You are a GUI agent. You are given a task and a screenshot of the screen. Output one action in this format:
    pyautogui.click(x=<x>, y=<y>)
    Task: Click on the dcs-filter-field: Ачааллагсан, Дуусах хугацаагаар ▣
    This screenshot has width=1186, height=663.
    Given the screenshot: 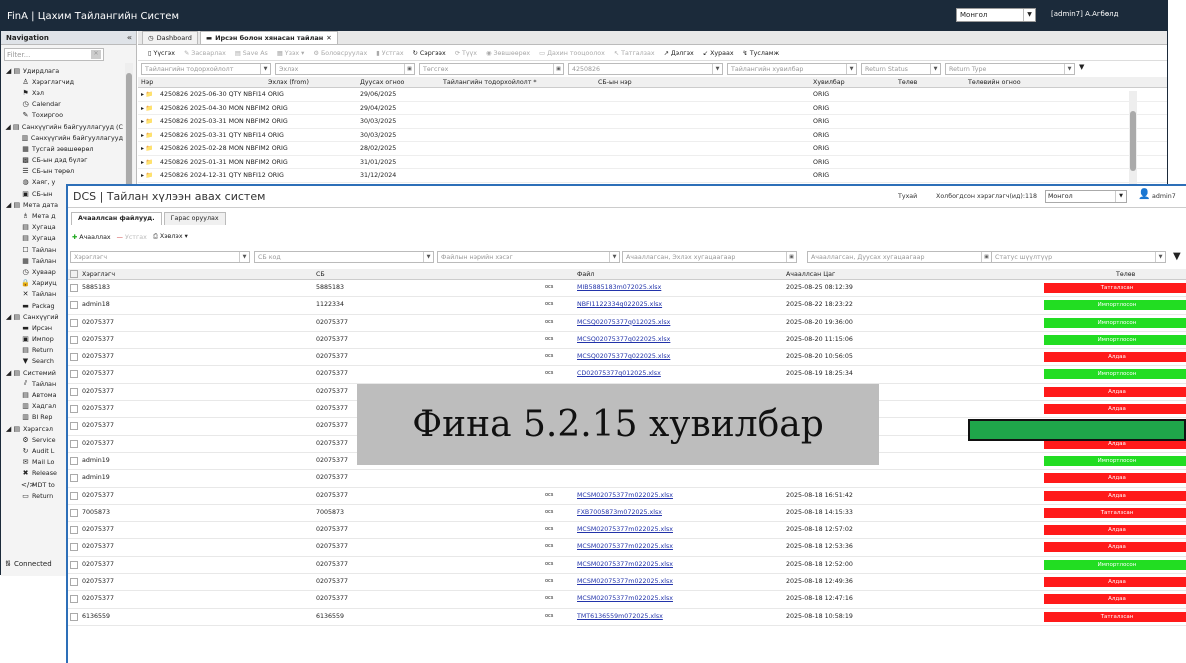 What is the action you would take?
    pyautogui.click(x=899, y=257)
    